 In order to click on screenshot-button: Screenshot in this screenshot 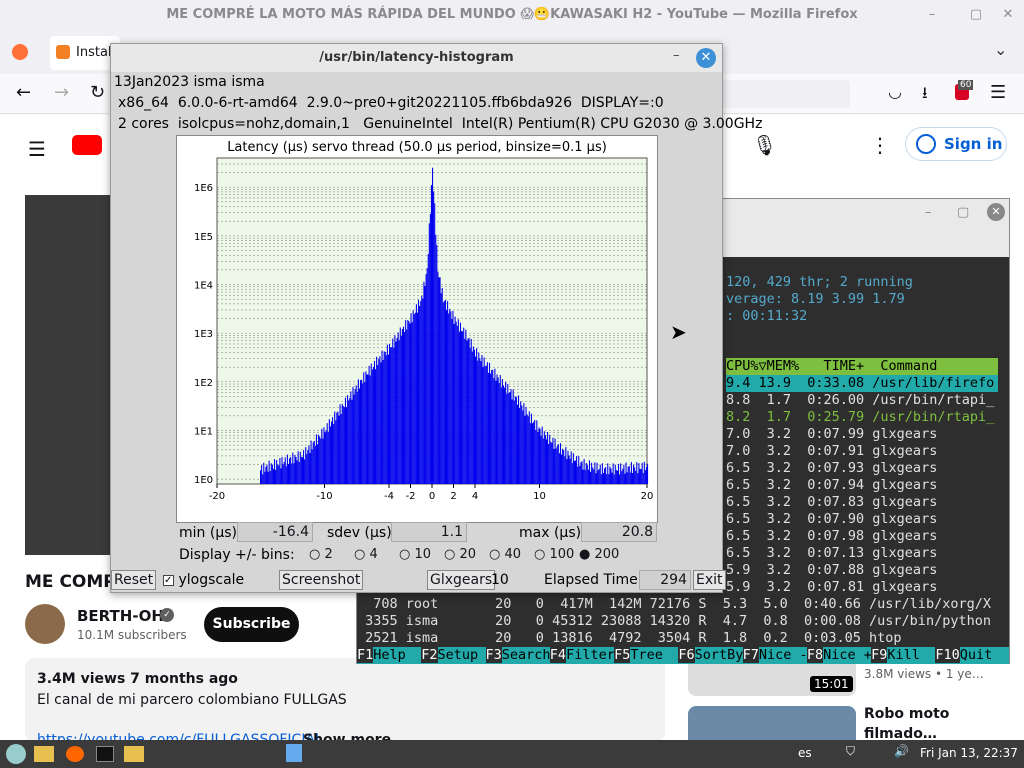, I will do `click(321, 580)`.